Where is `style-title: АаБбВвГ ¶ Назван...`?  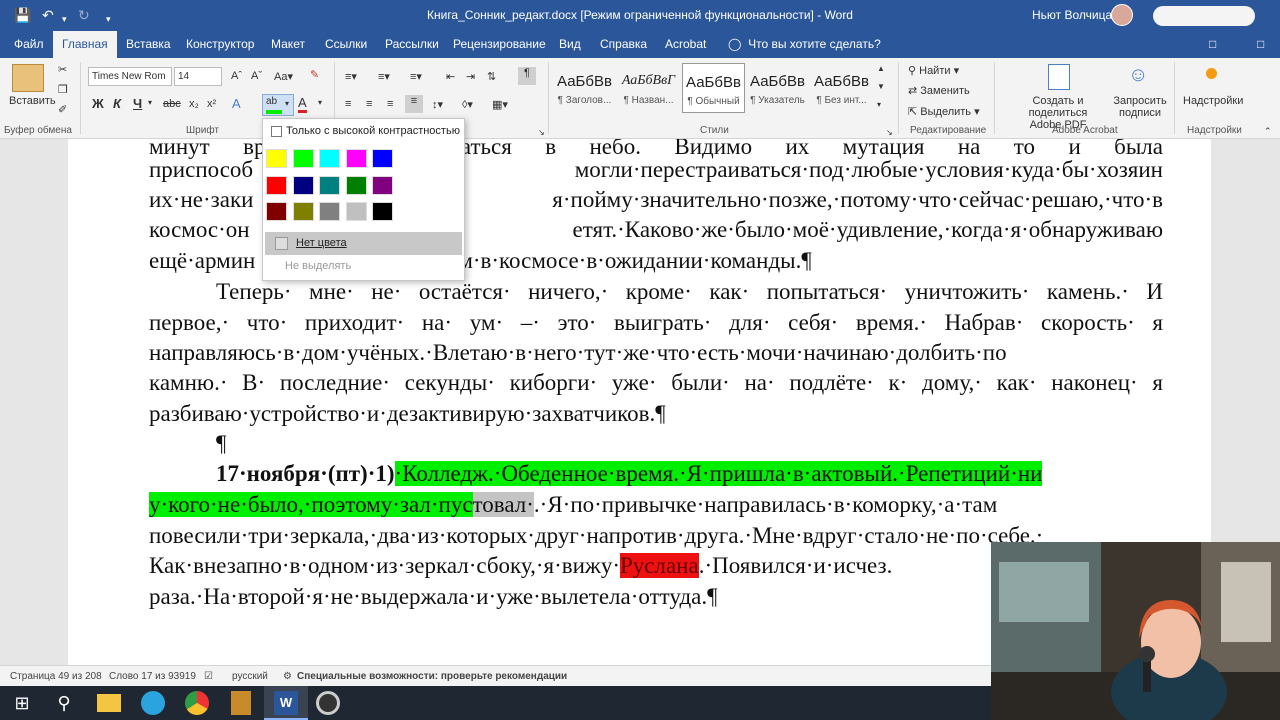 style-title: АаБбВвГ ¶ Назван... is located at coordinates (648, 88).